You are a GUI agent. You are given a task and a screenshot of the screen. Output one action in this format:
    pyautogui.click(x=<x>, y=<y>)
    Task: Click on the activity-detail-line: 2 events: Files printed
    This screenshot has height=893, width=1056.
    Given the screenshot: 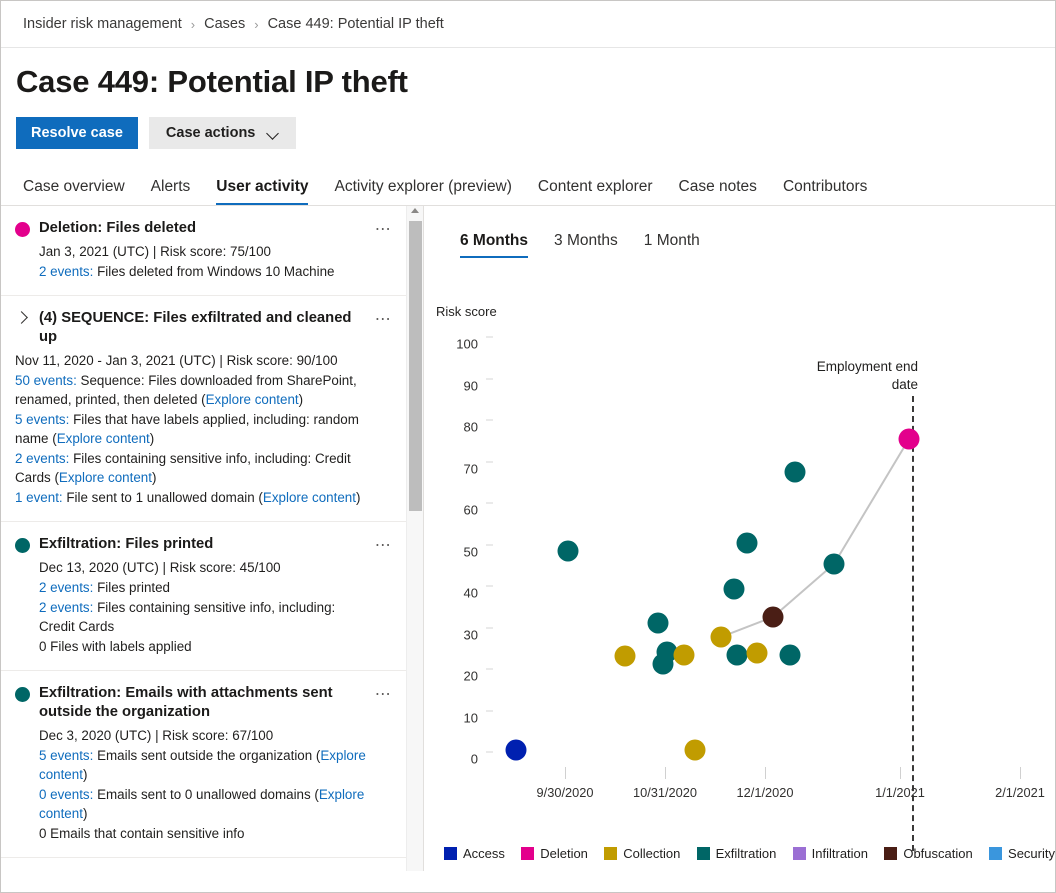 What is the action you would take?
    pyautogui.click(x=104, y=588)
    